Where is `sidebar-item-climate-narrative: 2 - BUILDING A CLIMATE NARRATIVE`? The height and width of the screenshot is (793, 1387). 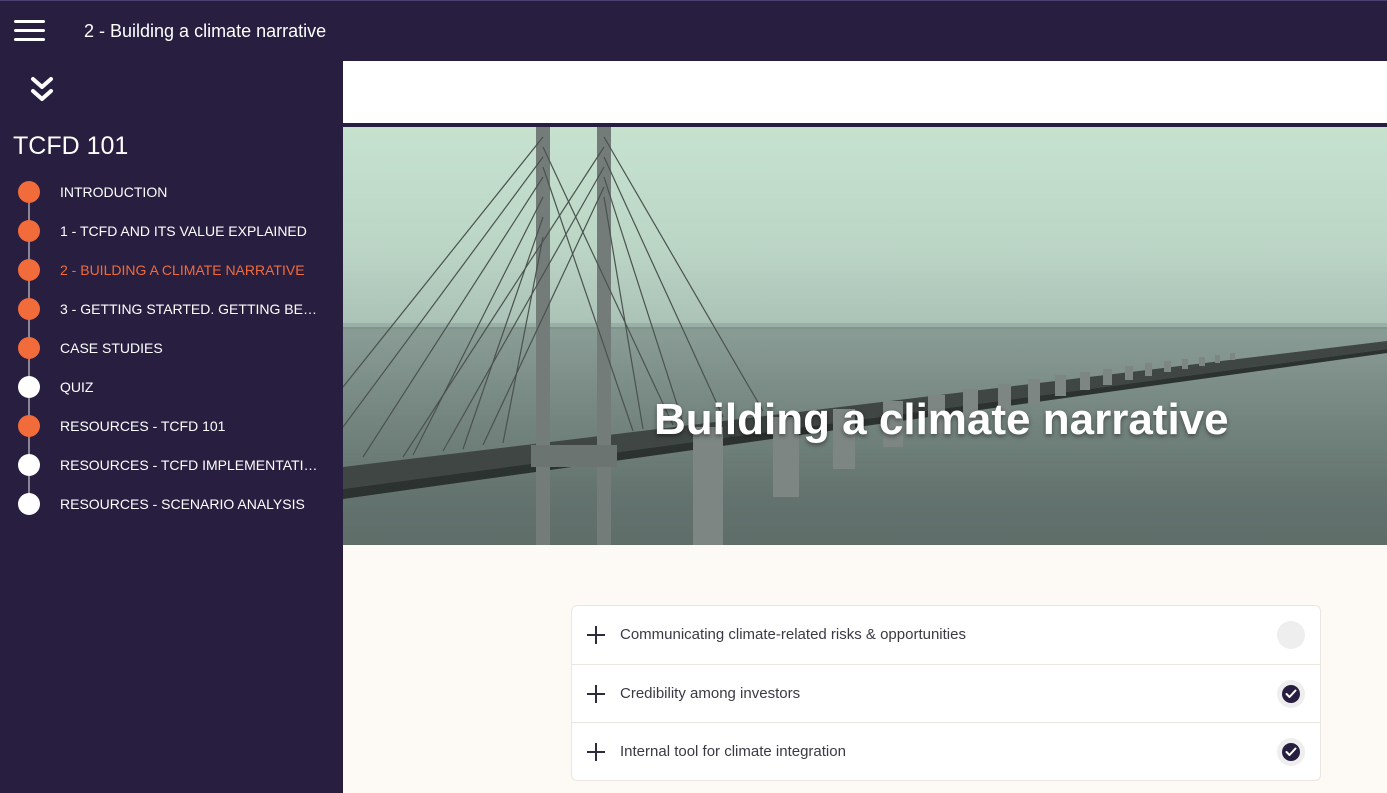 sidebar-item-climate-narrative: 2 - BUILDING A CLIMATE NARRATIVE is located at coordinates (171, 268).